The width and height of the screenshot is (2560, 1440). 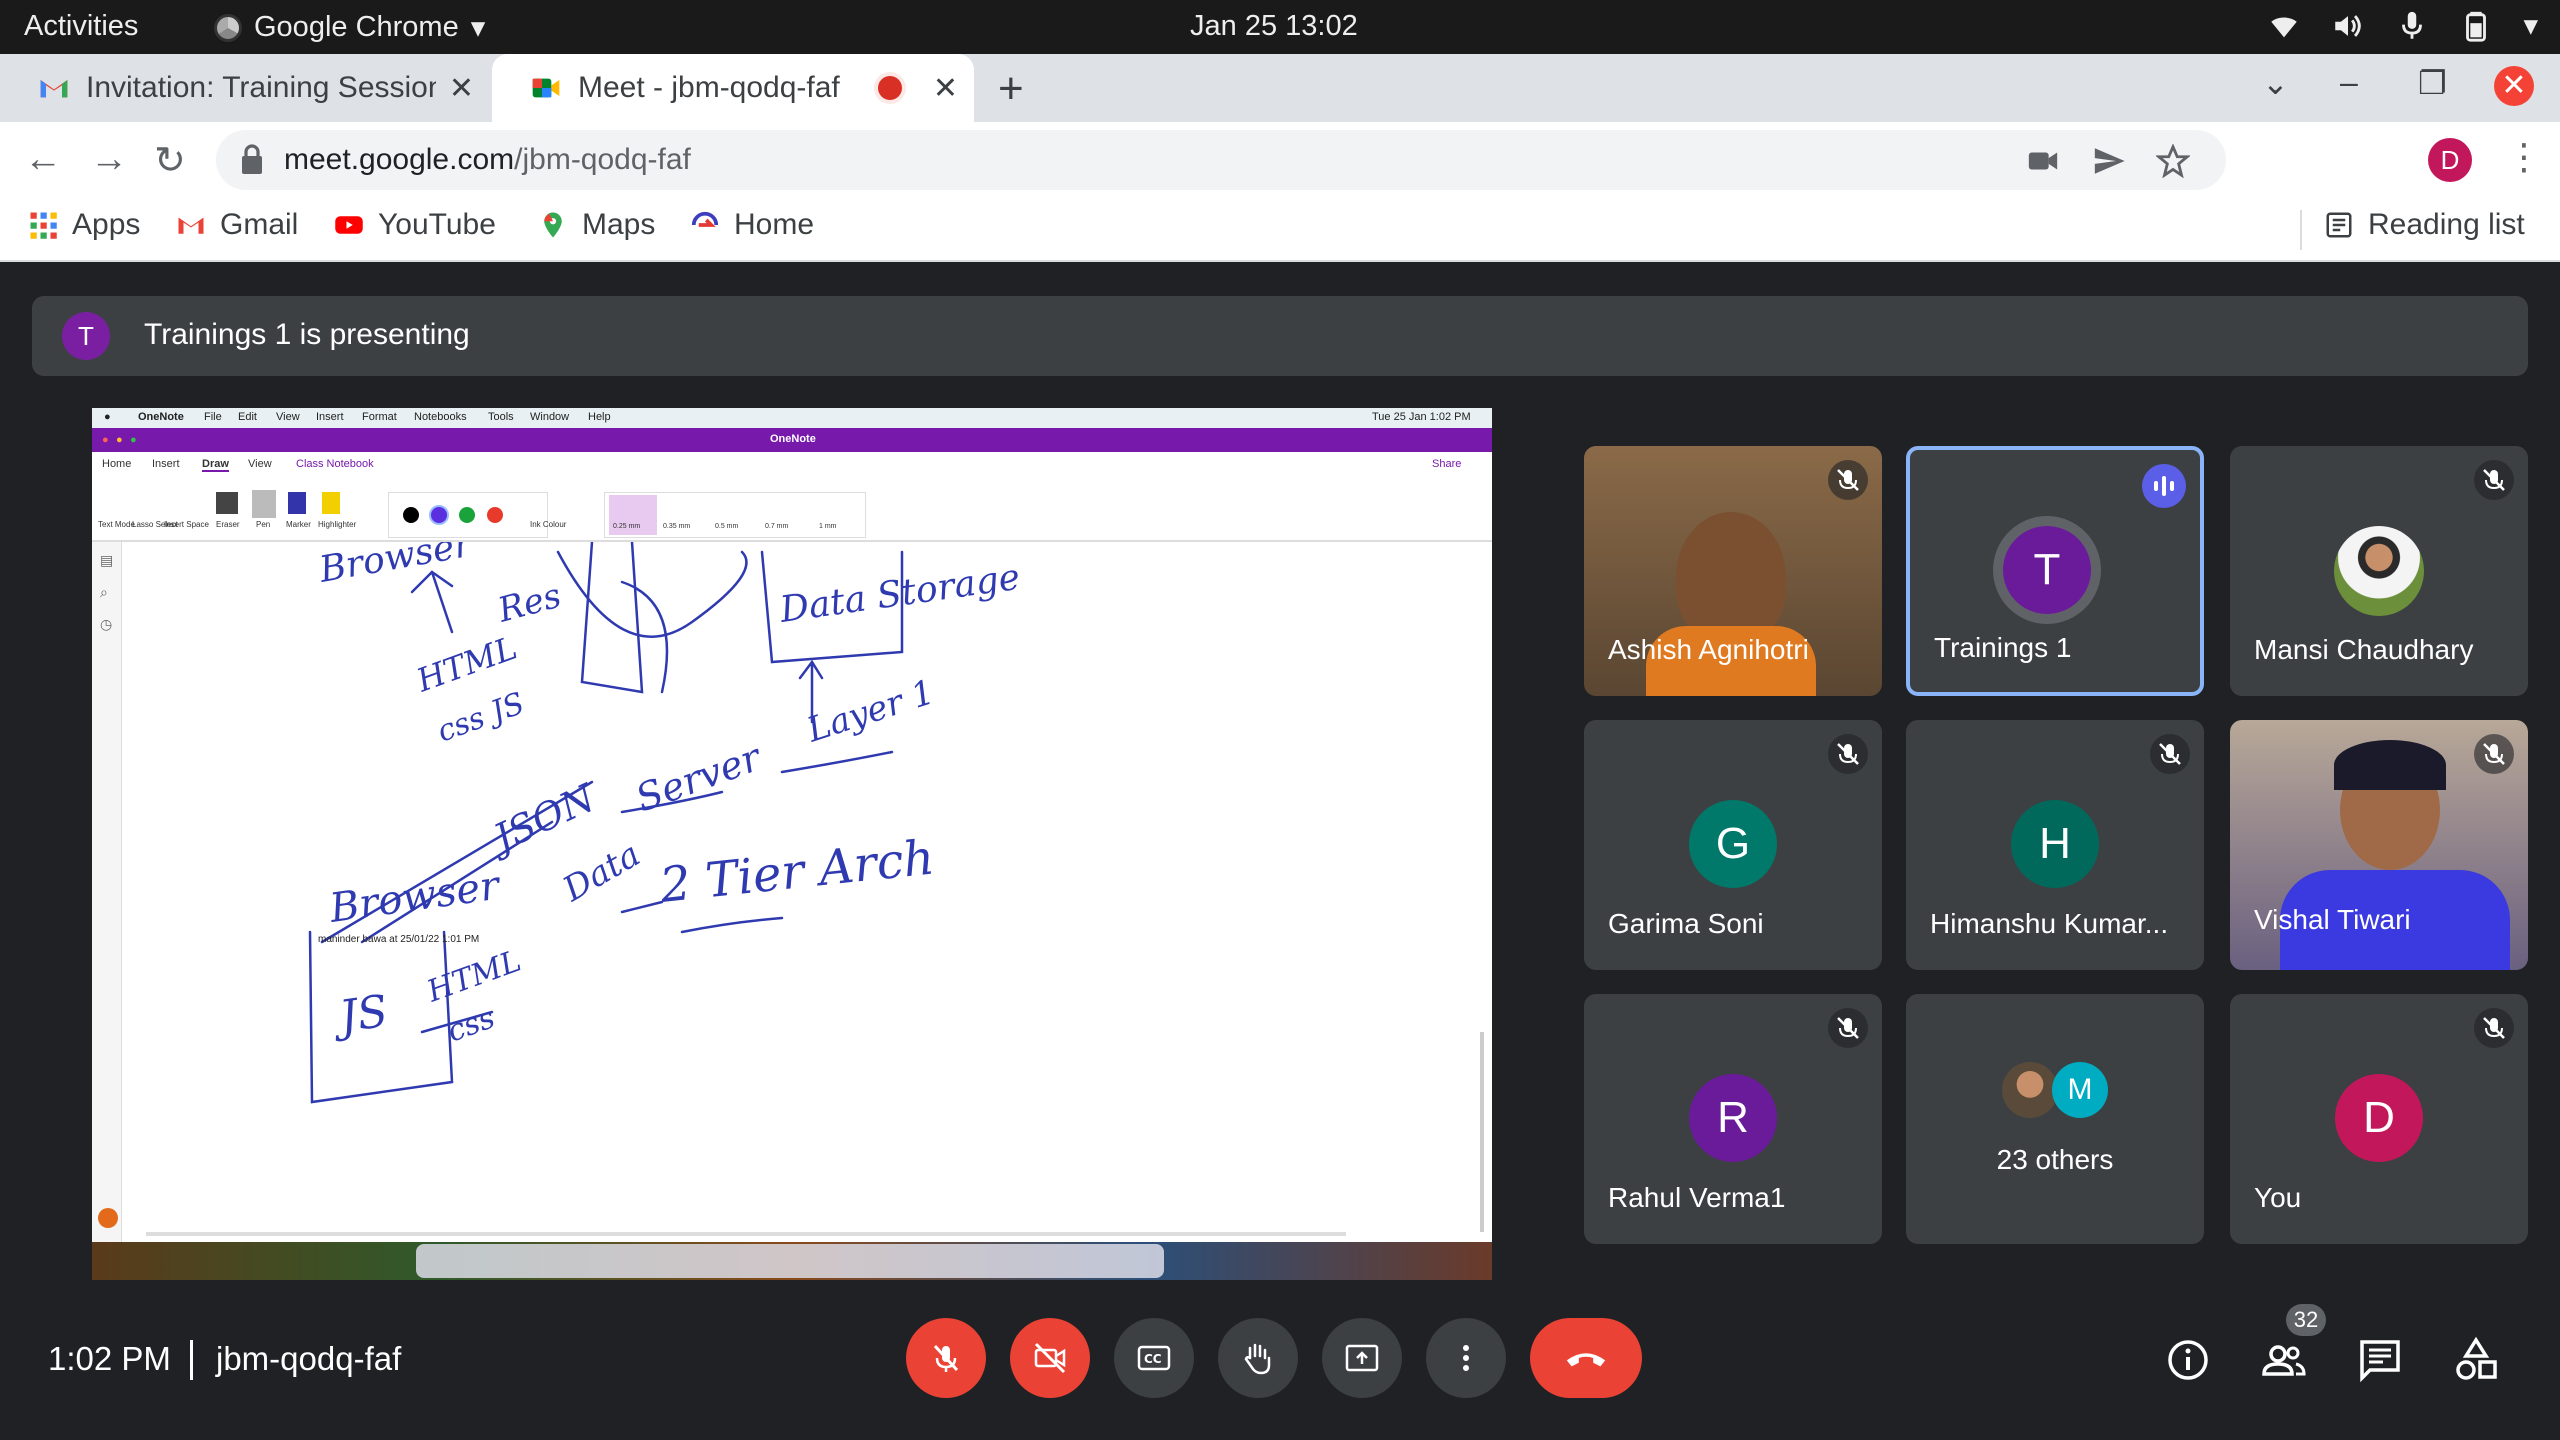 What do you see at coordinates (1586, 1358) in the screenshot?
I see `leave-call-button` at bounding box center [1586, 1358].